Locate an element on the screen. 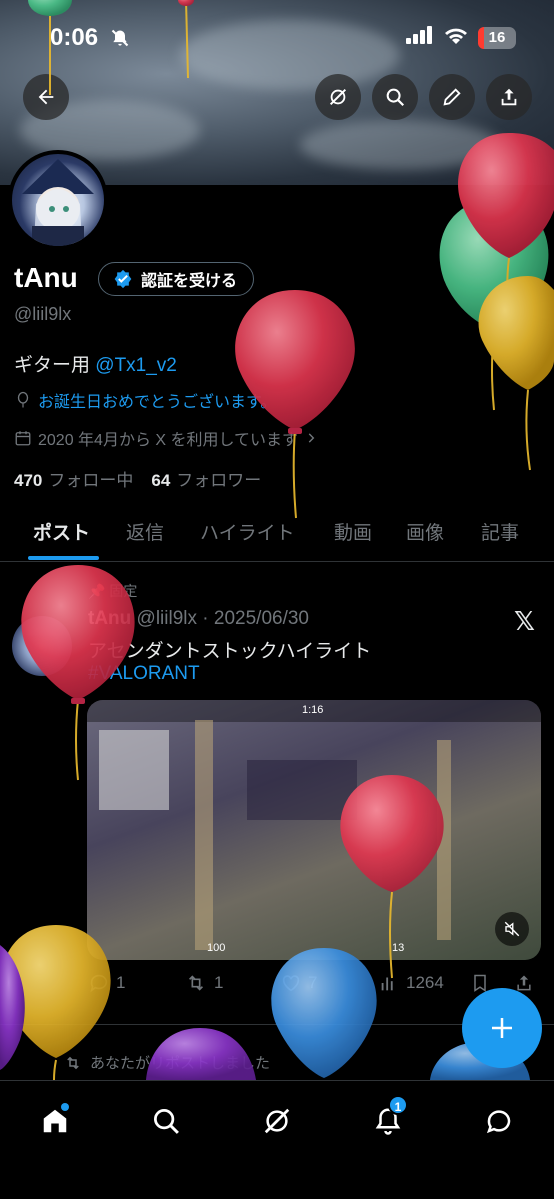 This screenshot has height=1199, width=554. post-text: アセンダントストックハイライト is located at coordinates (230, 651).